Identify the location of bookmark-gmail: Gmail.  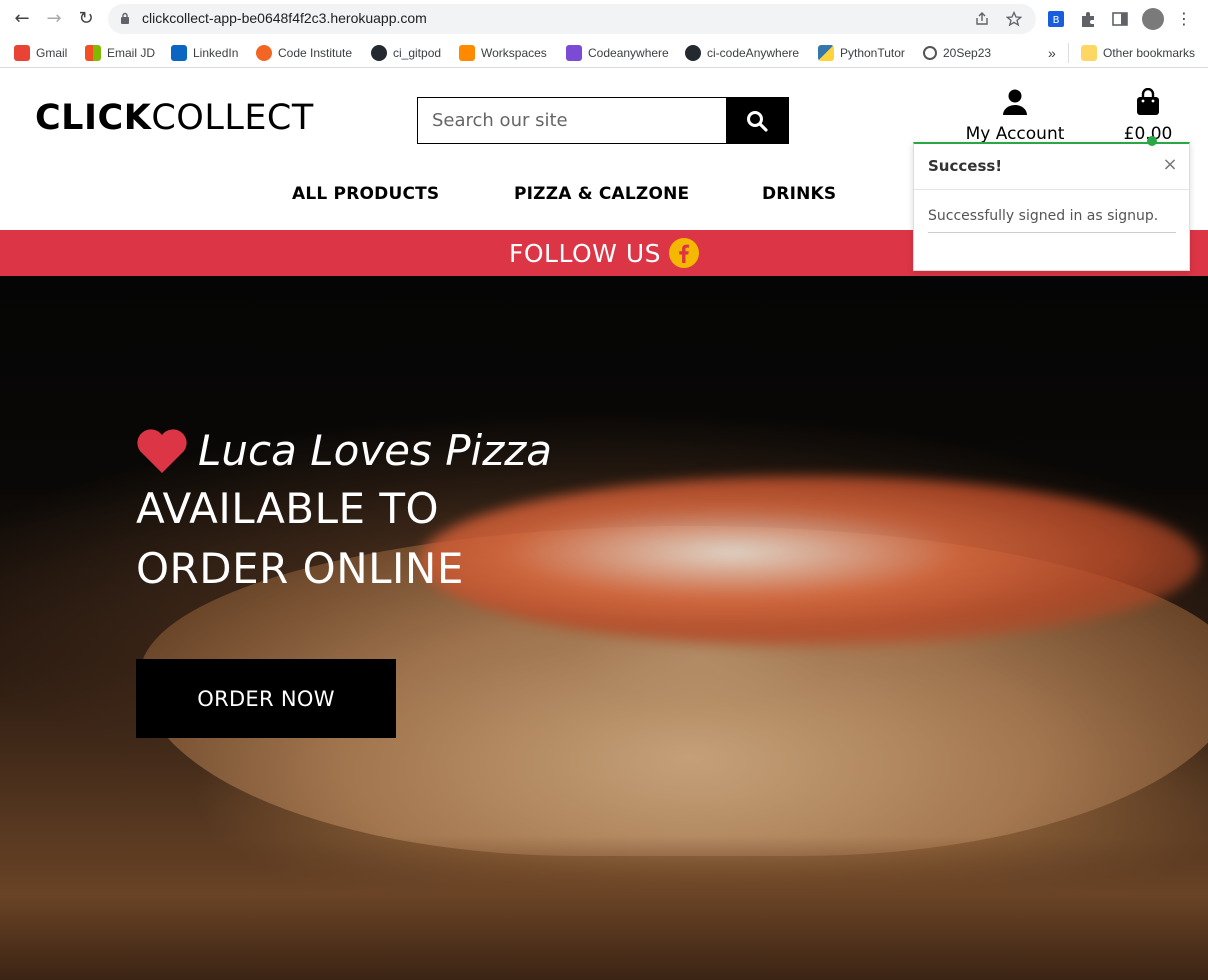
(40, 53).